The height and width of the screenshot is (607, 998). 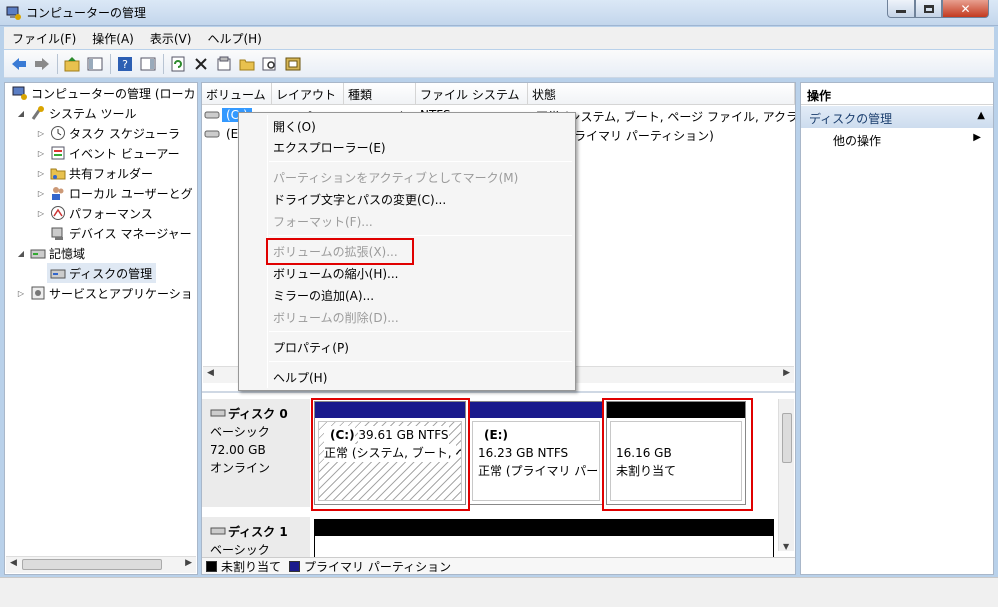 What do you see at coordinates (102, 273) in the screenshot?
I see `tree-item-disk-management: ディスクの管理` at bounding box center [102, 273].